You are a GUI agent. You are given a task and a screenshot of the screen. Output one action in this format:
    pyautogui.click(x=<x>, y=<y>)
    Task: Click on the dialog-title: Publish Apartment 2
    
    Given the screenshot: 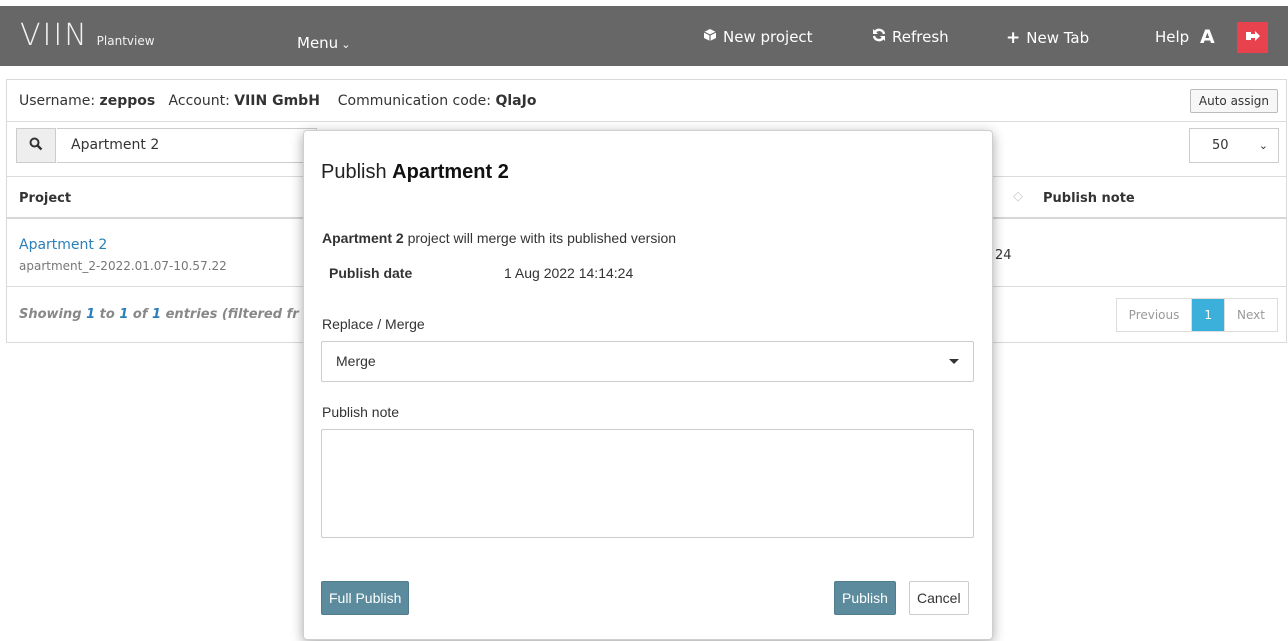 What is the action you would take?
    pyautogui.click(x=415, y=172)
    